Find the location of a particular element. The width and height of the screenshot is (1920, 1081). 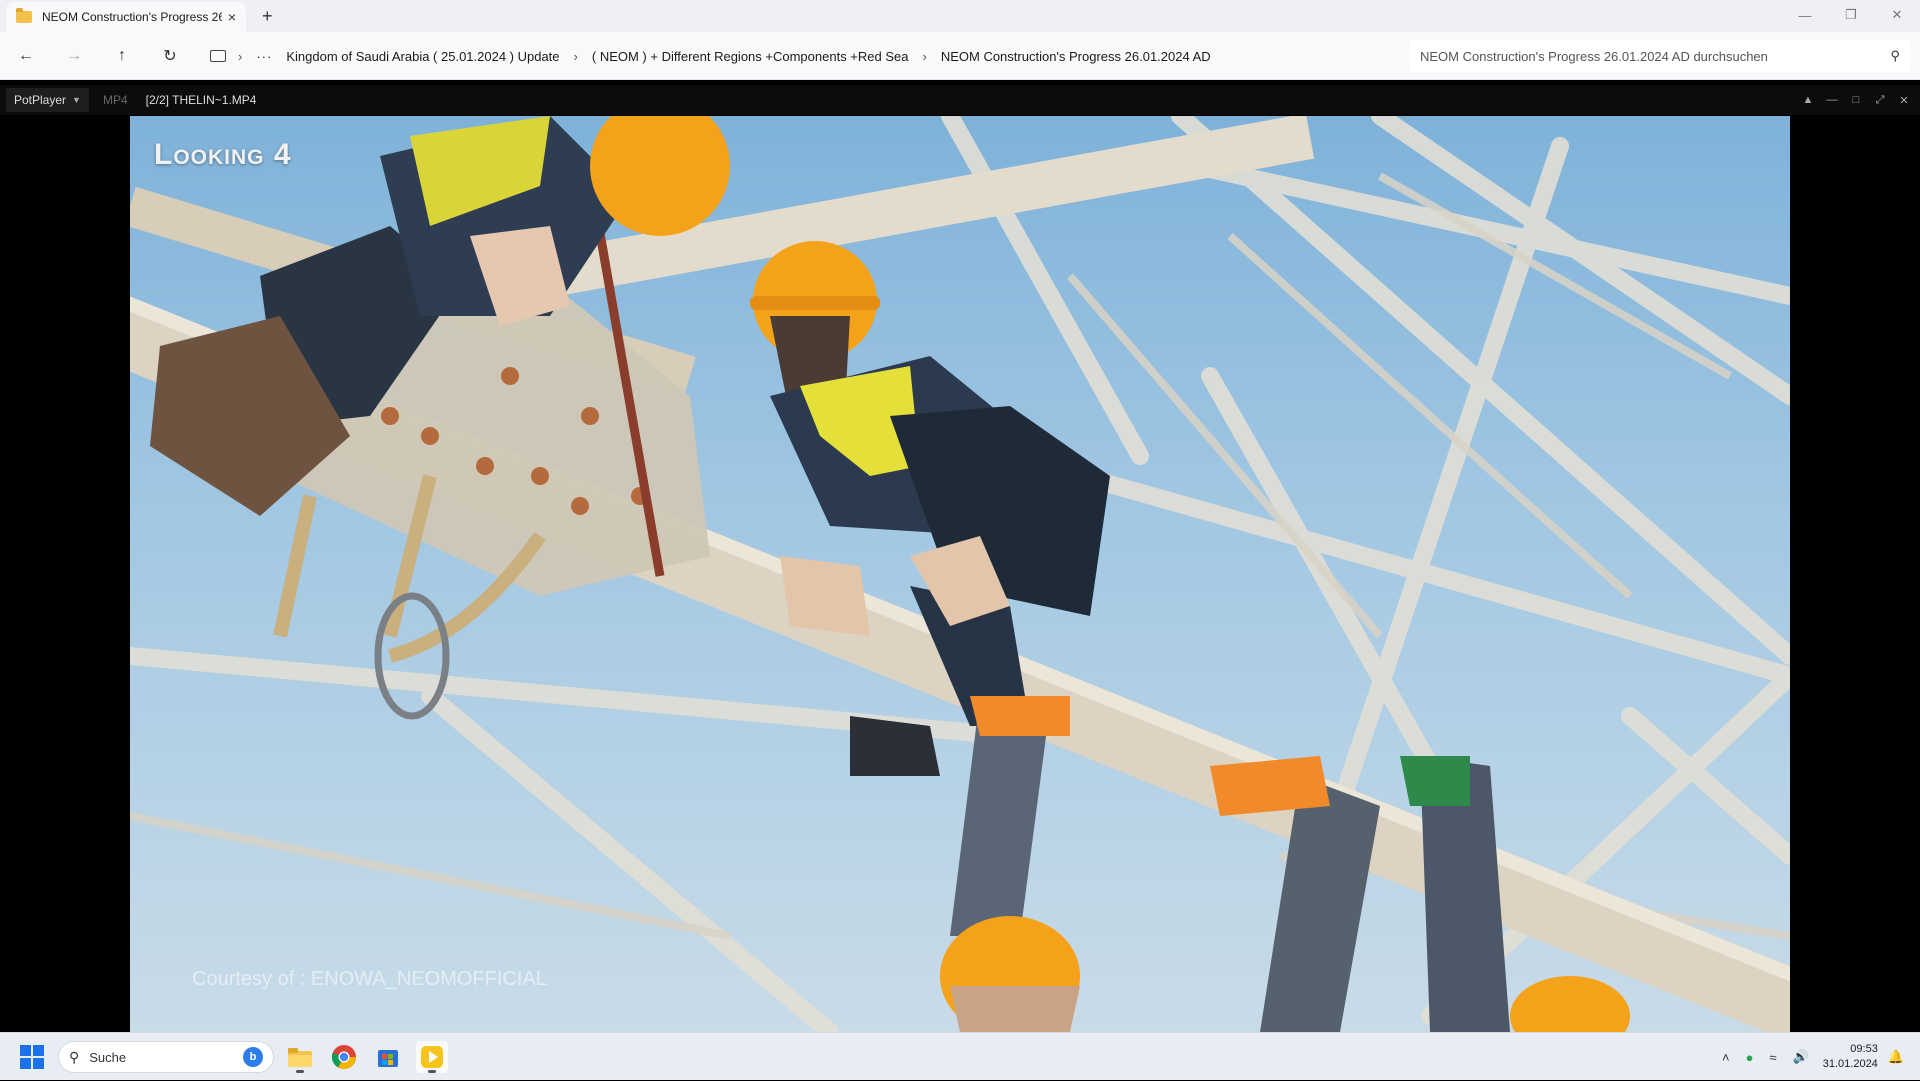

minimize-button: — is located at coordinates (1805, 15).